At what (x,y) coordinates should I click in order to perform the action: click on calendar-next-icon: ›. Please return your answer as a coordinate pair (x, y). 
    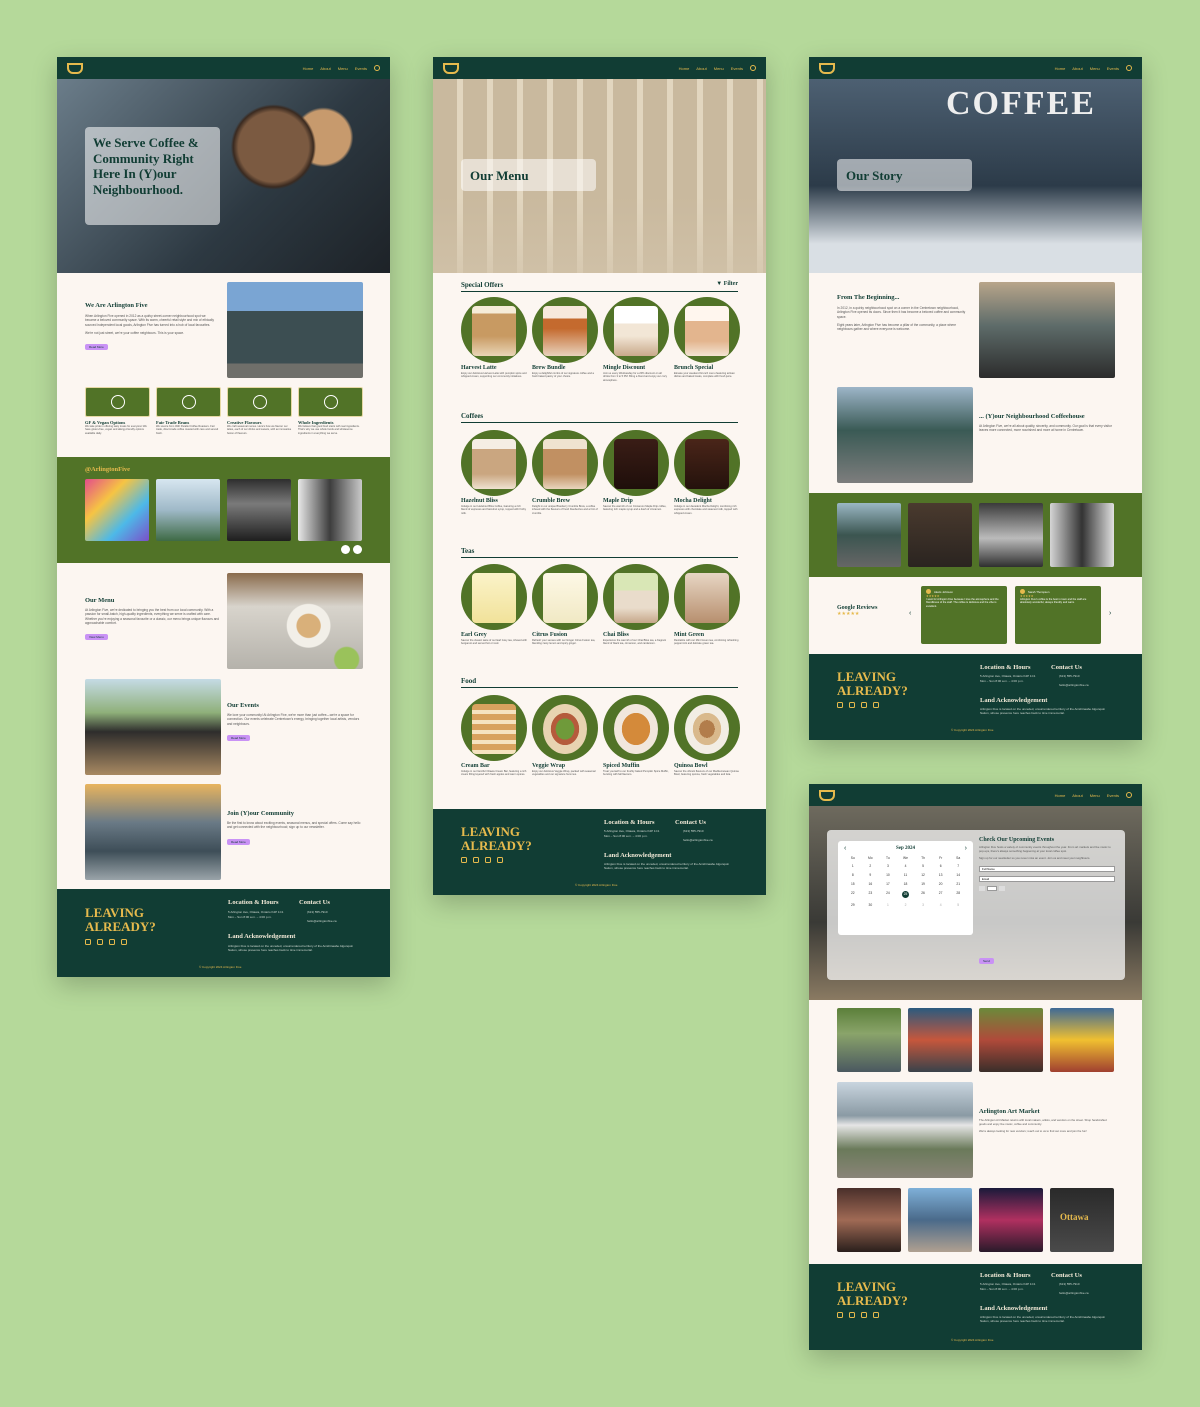
    Looking at the image, I should click on (966, 848).